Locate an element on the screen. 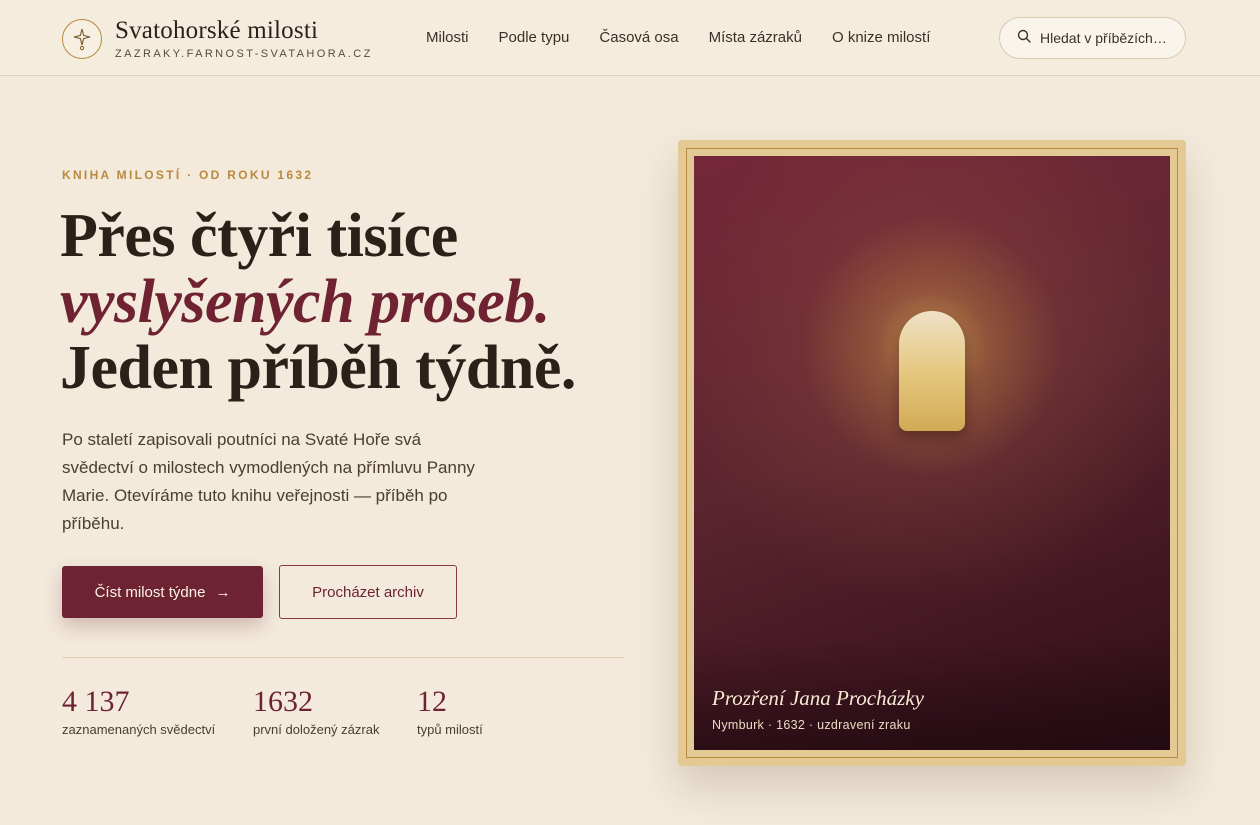 The width and height of the screenshot is (1260, 825). search-box is located at coordinates (1092, 38).